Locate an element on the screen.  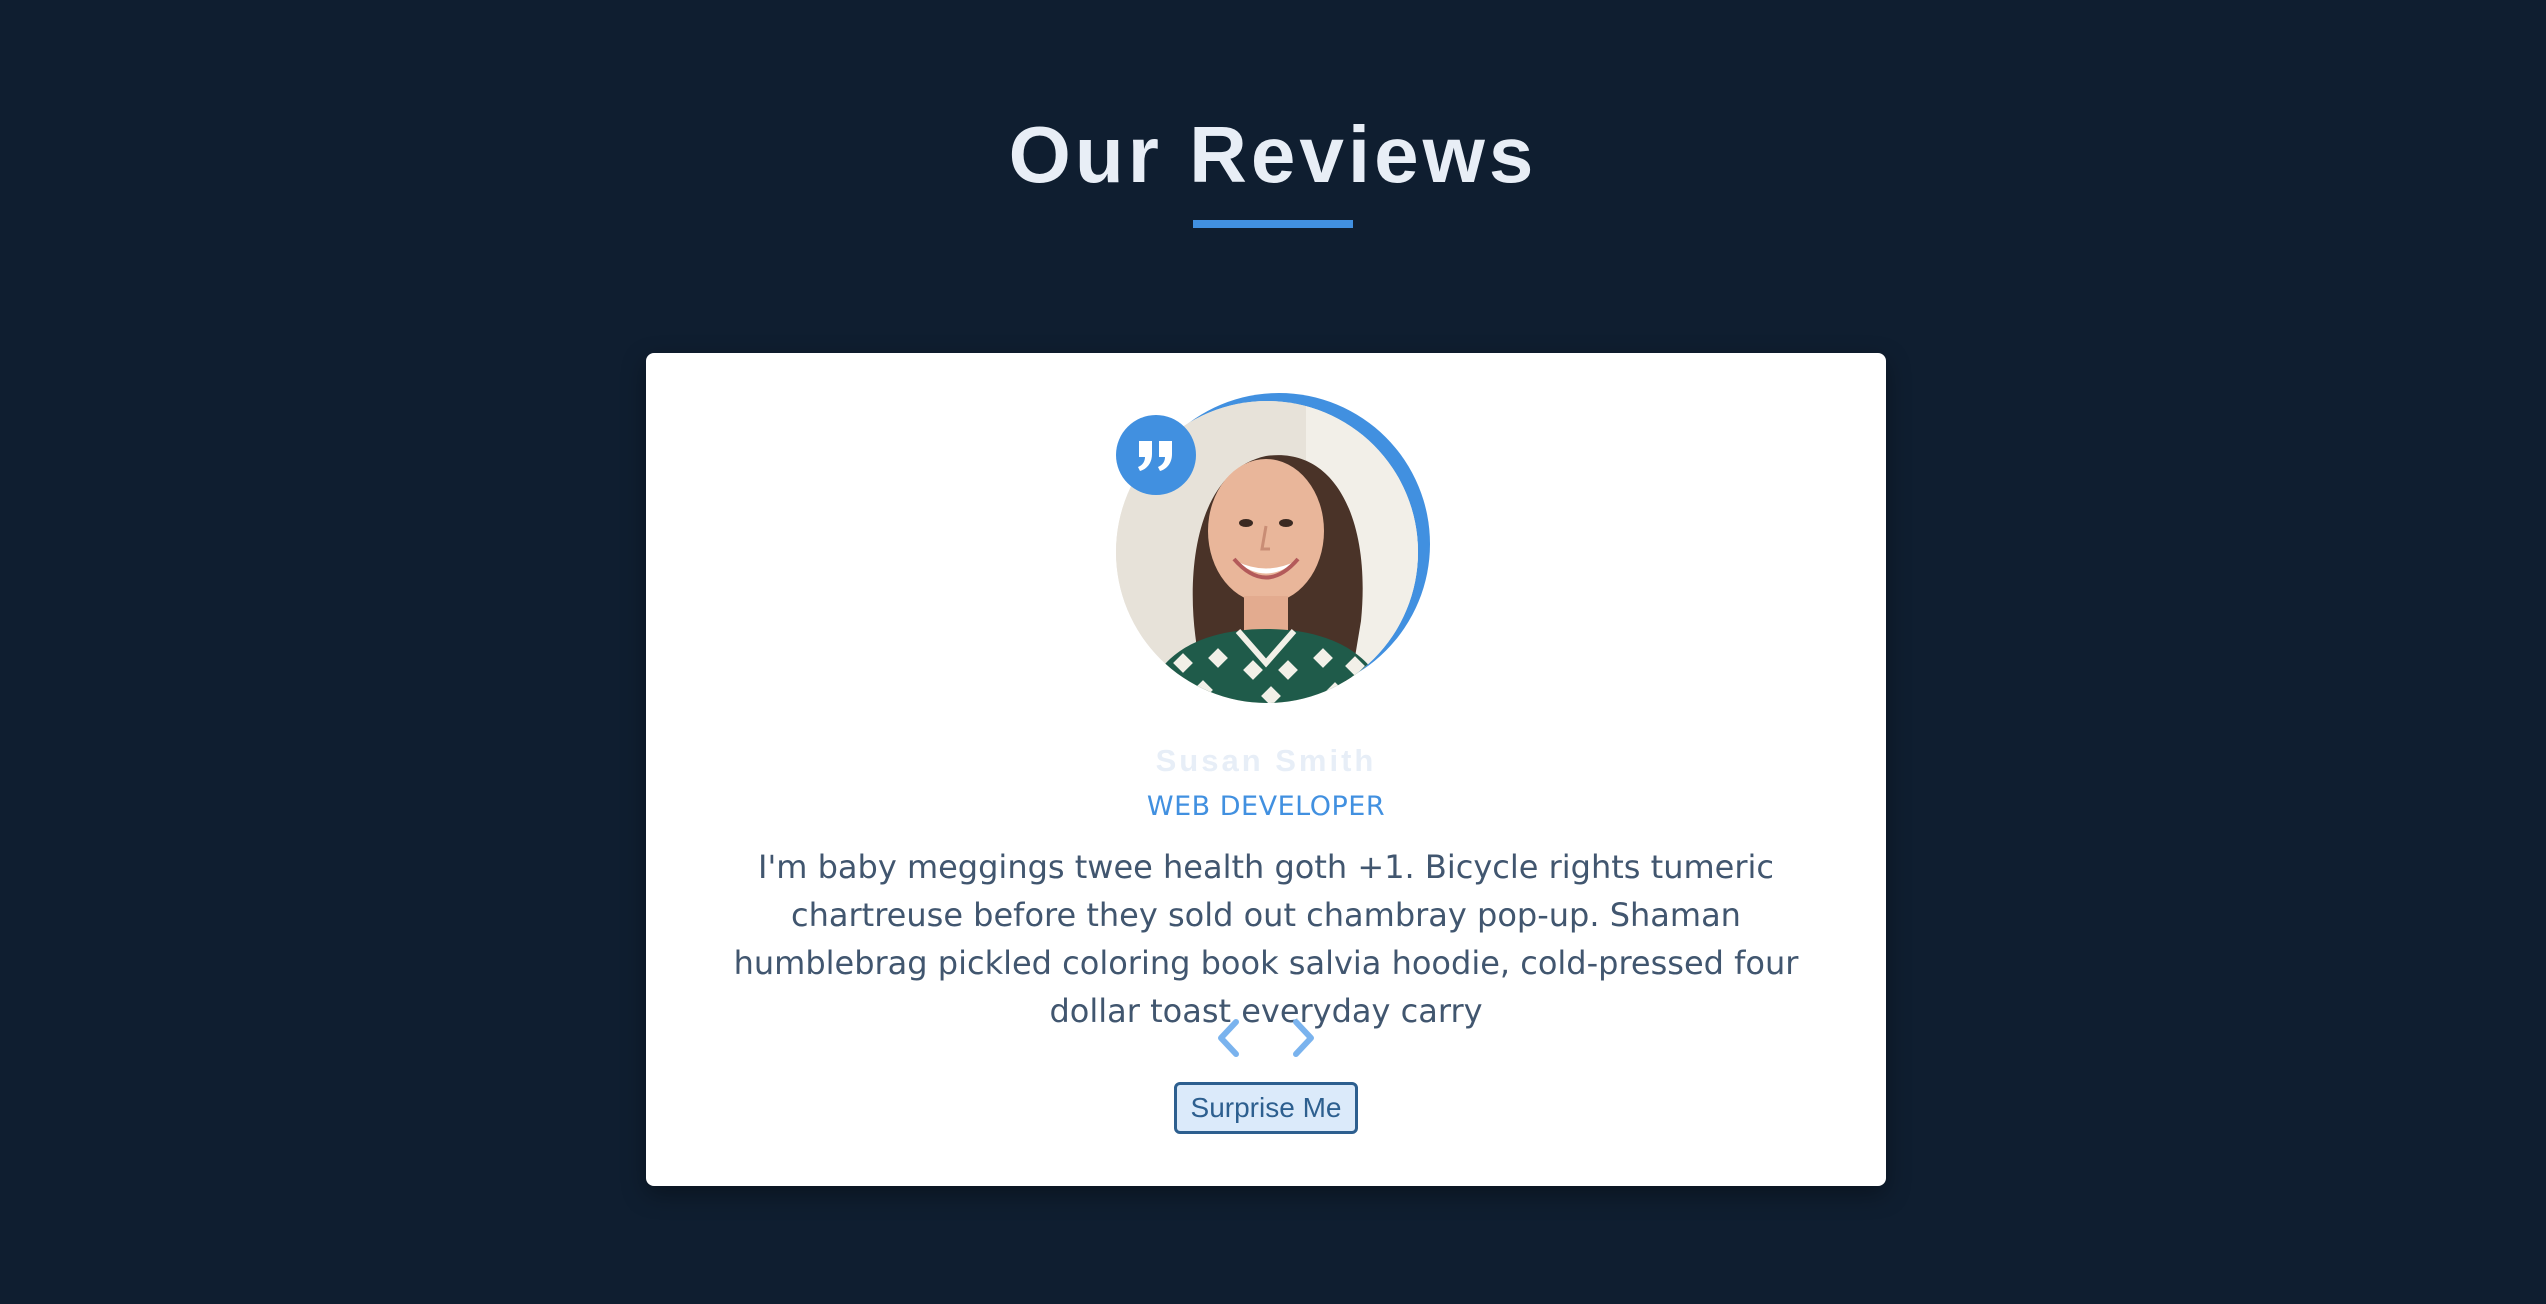
next-button is located at coordinates (1303, 1038).